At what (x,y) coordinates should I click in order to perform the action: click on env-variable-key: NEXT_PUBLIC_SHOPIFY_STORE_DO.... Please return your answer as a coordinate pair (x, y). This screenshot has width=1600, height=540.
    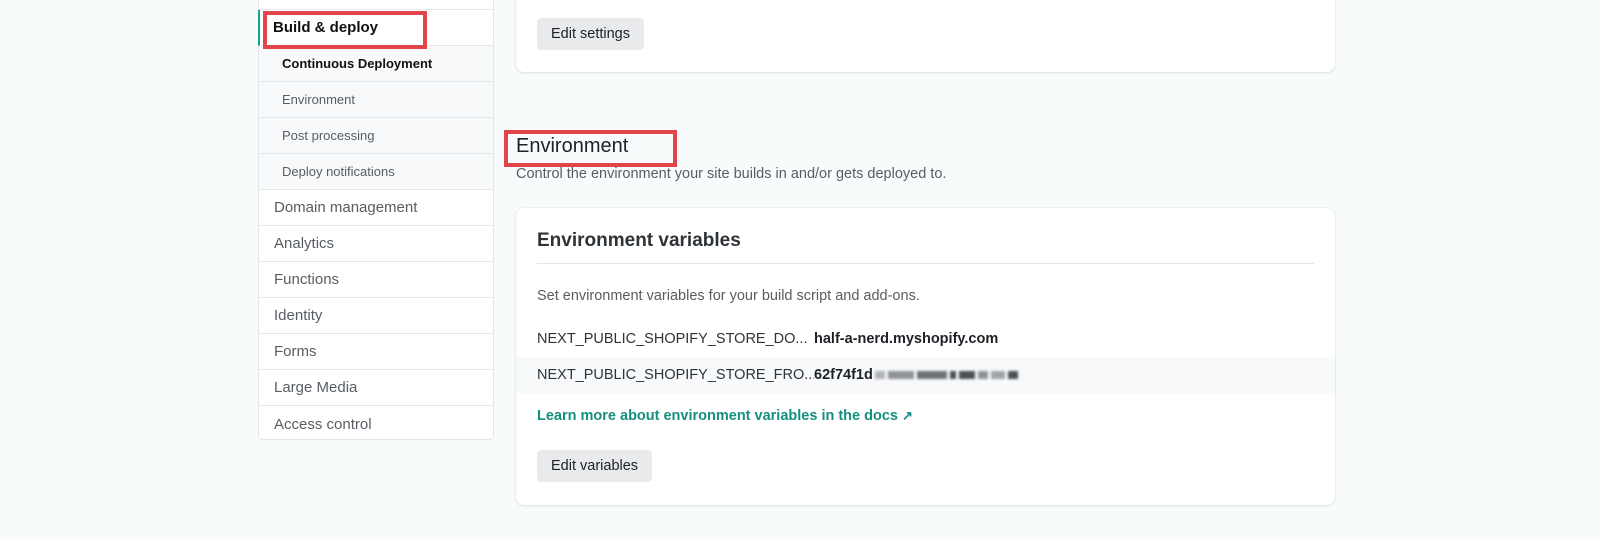
    Looking at the image, I should click on (672, 339).